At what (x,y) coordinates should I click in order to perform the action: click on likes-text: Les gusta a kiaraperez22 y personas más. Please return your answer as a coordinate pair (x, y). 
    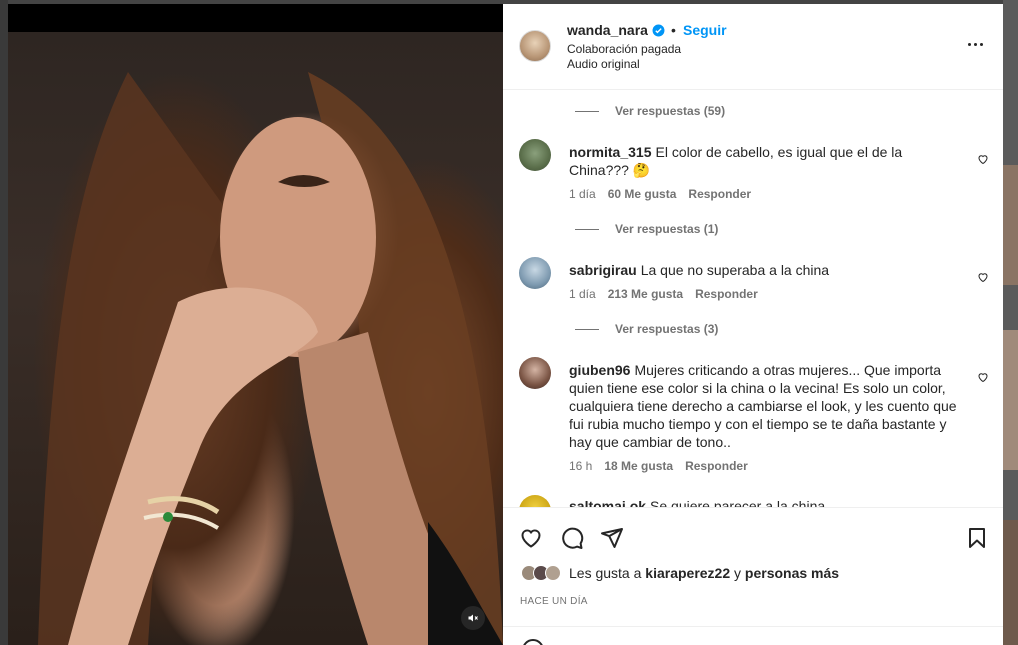
    Looking at the image, I should click on (704, 573).